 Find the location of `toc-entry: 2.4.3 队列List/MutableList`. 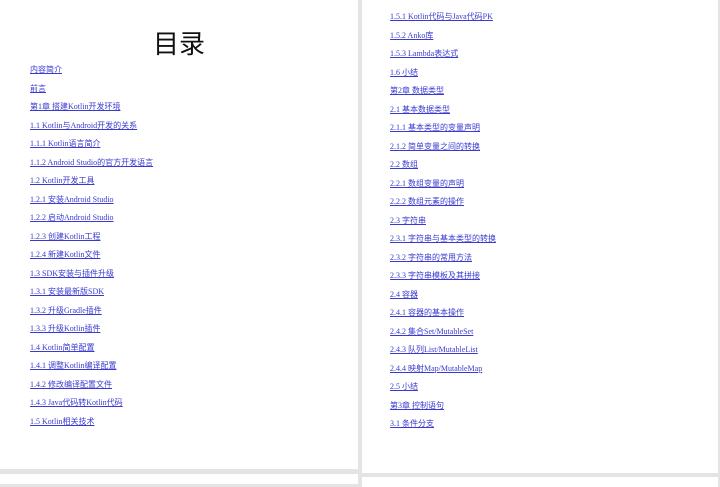

toc-entry: 2.4.3 队列List/MutableList is located at coordinates (443, 351).